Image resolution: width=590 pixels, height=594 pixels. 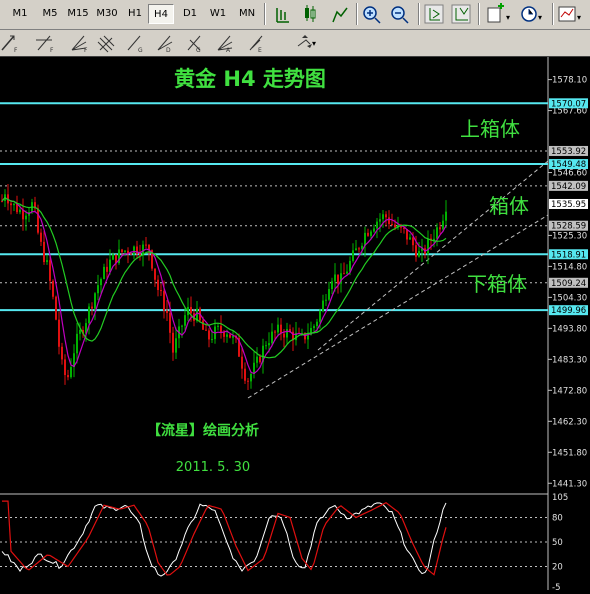 I want to click on drawing-toolbar: F F F G D G A E ▾, so click(x=295, y=43).